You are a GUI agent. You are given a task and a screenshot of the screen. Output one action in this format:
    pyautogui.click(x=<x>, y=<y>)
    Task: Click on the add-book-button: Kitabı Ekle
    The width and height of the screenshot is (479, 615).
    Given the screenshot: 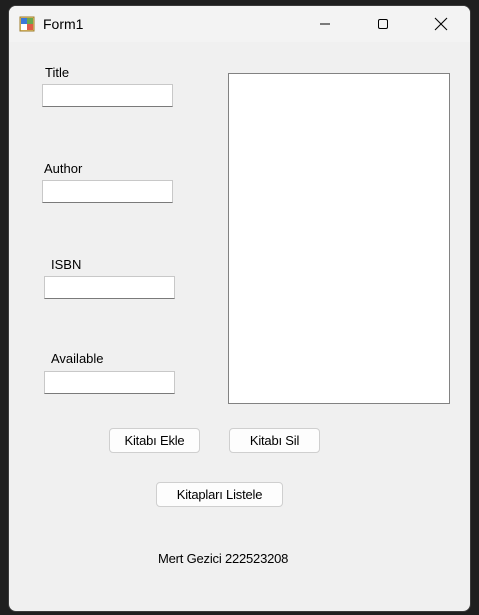 What is the action you would take?
    pyautogui.click(x=154, y=440)
    